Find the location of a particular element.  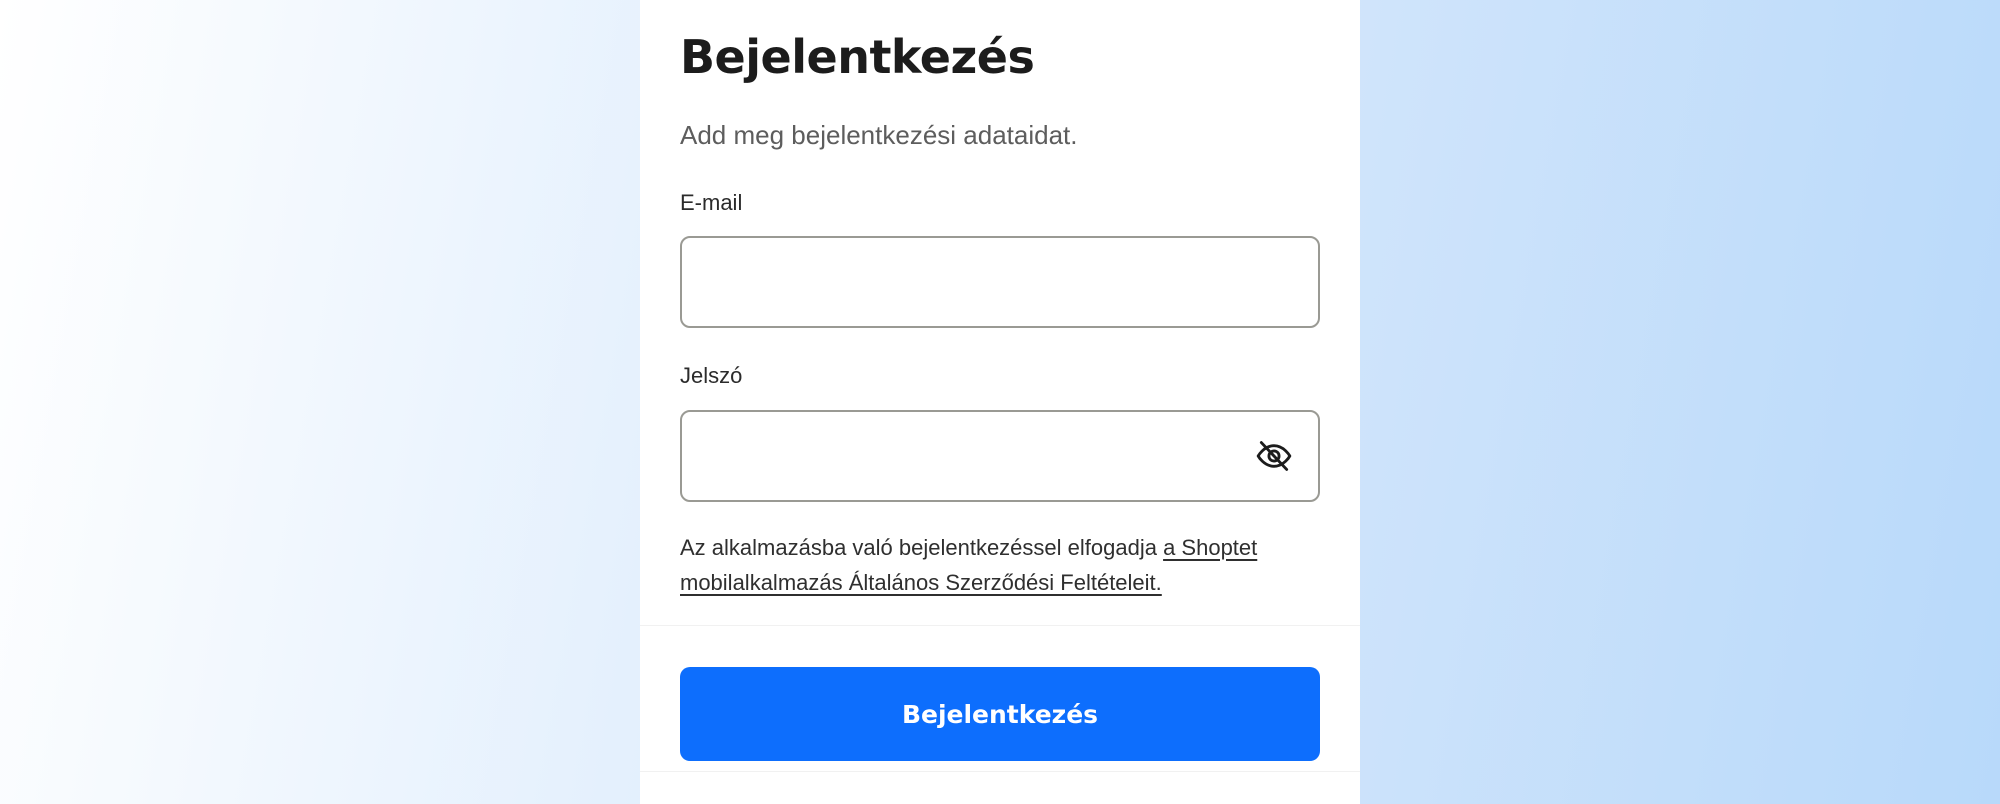

login-button: Bejelentkezés is located at coordinates (1000, 714).